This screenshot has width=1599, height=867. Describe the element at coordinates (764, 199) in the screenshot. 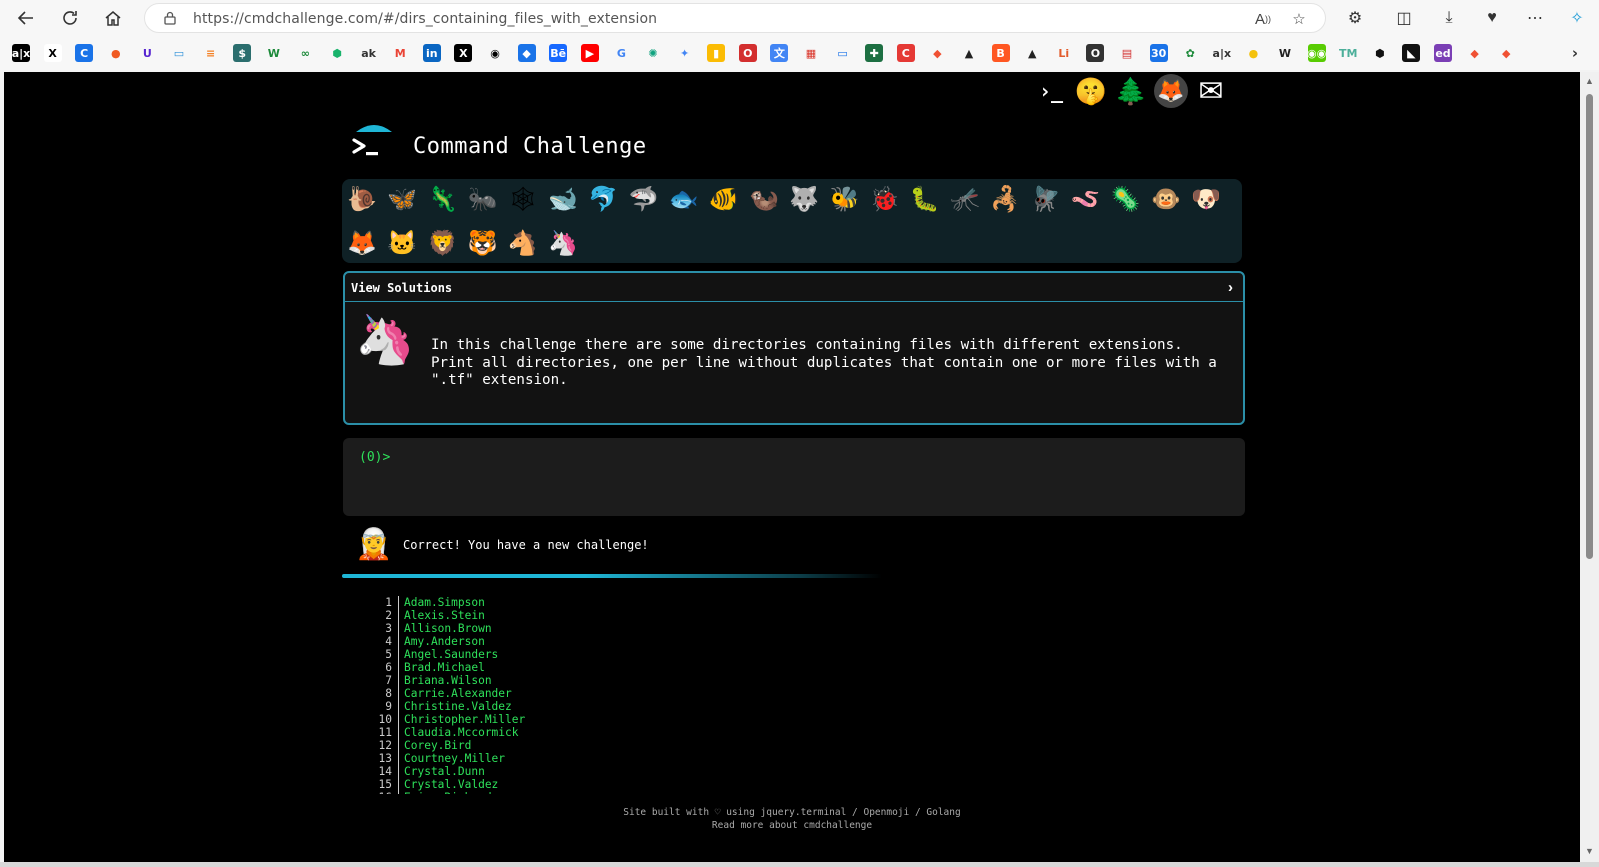

I see `otter-icon: 🦦` at that location.